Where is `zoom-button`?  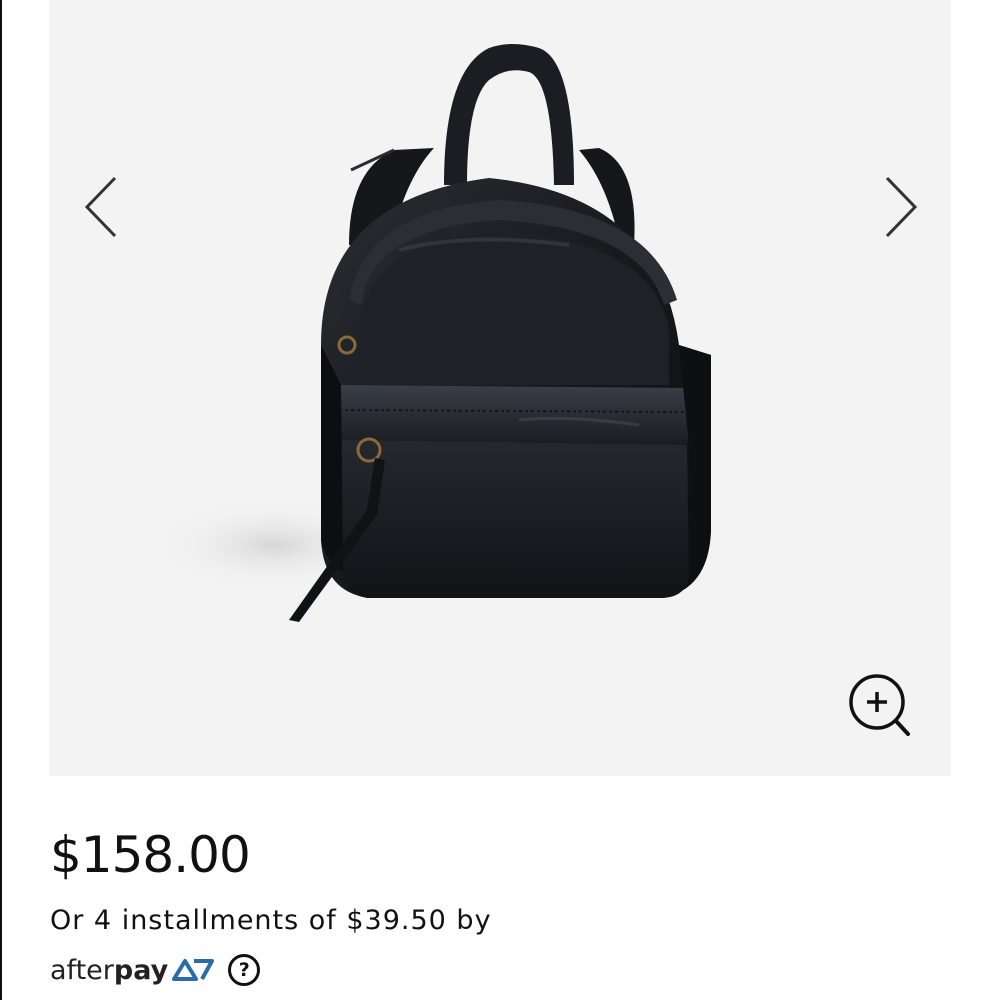 zoom-button is located at coordinates (879, 706).